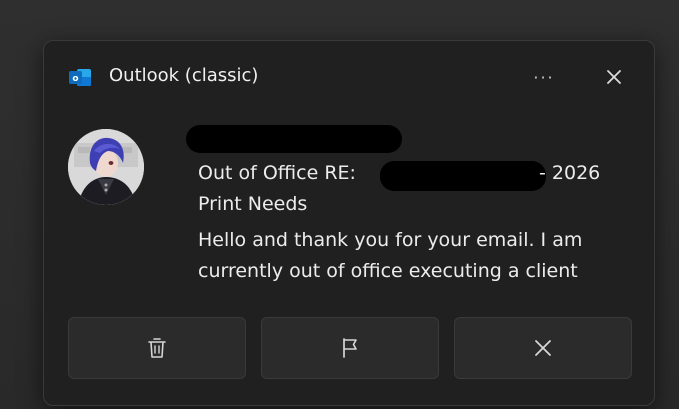 This screenshot has width=679, height=409. I want to click on subject-prefix: Out of Office RE:, so click(277, 173).